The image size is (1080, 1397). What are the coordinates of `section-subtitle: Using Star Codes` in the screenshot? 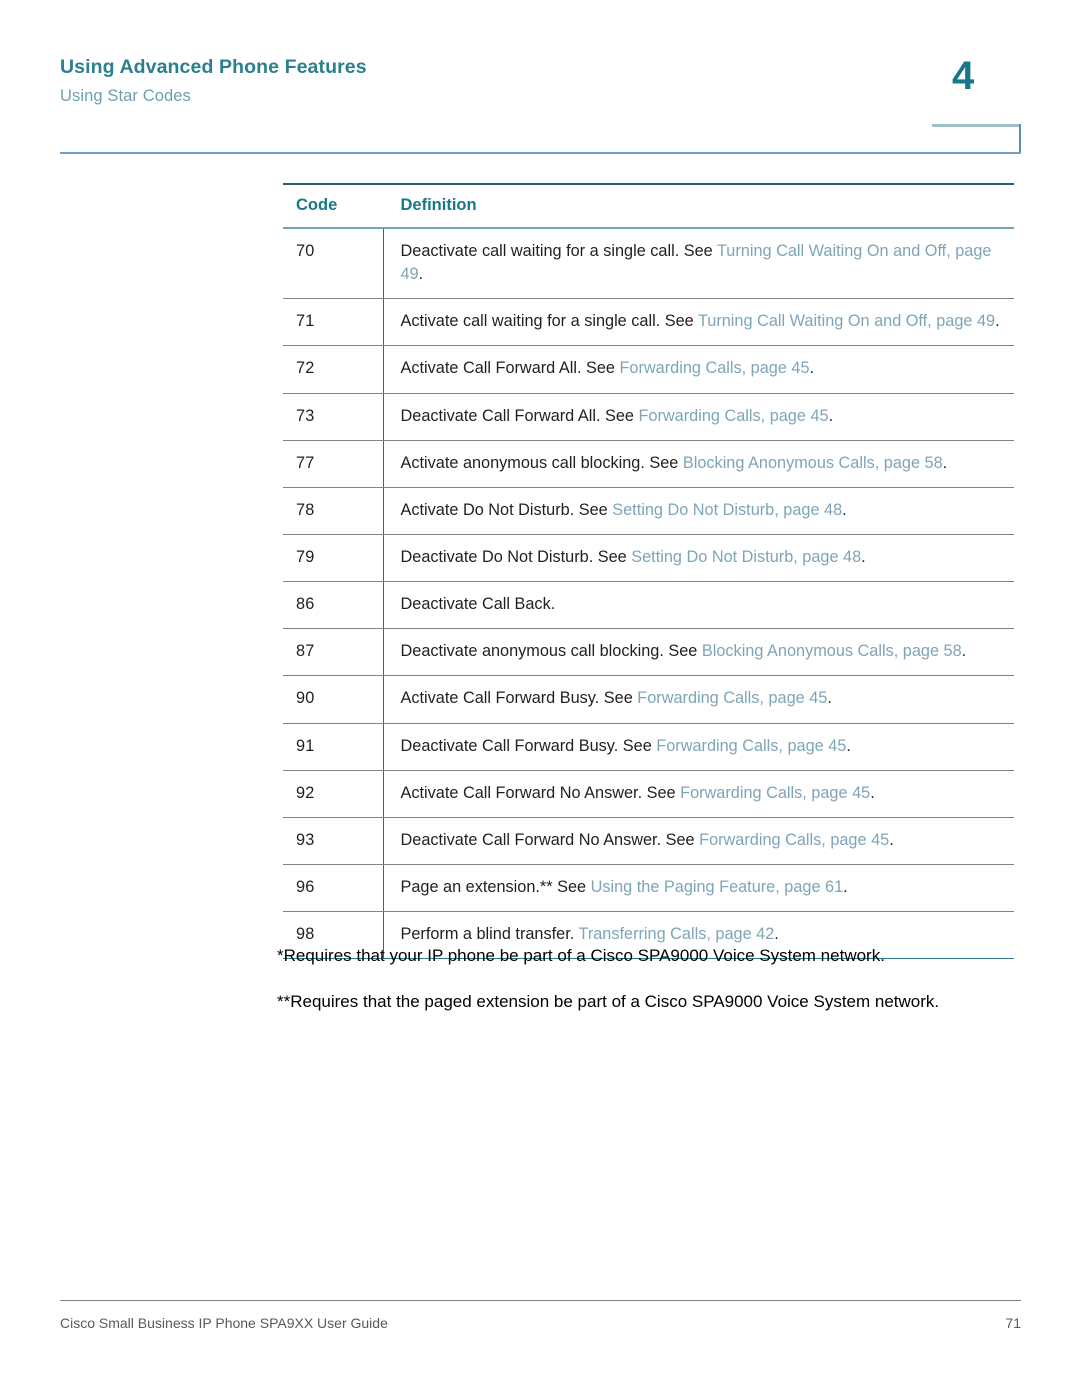 It's located at (125, 96).